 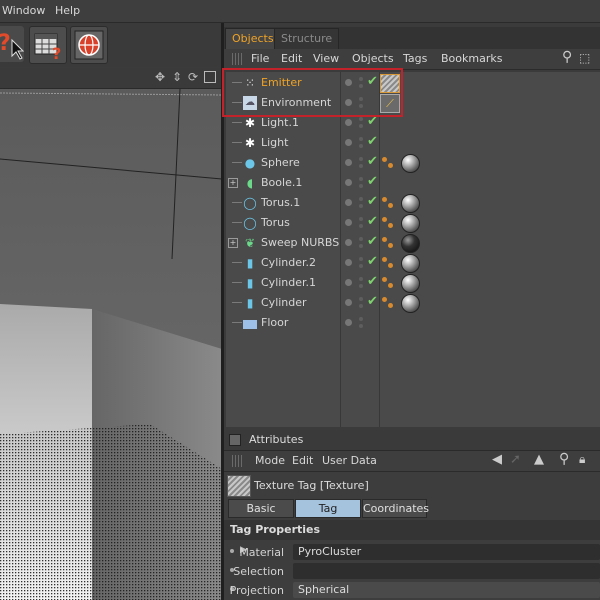 What do you see at coordinates (446, 590) in the screenshot?
I see `projection-dropdown: Spherical` at bounding box center [446, 590].